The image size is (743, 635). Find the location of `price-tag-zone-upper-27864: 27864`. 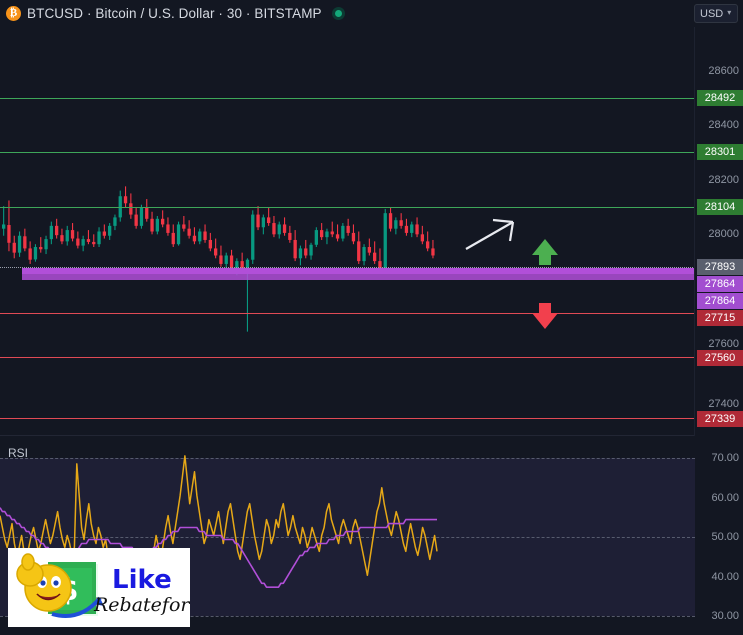

price-tag-zone-upper-27864: 27864 is located at coordinates (720, 284).